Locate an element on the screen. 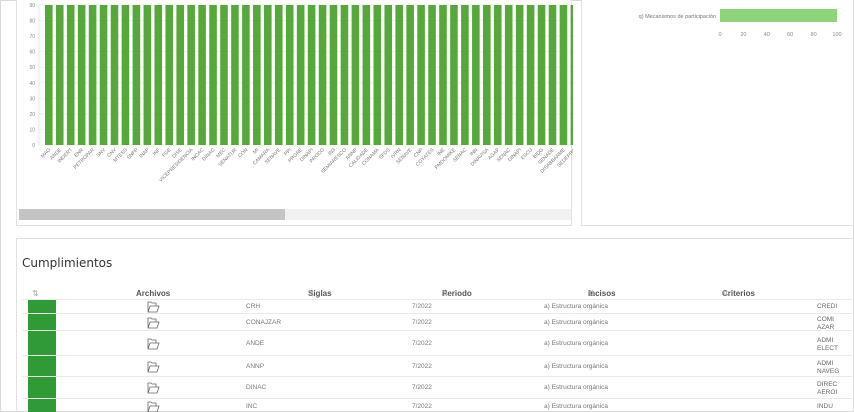 Image resolution: width=854 pixels, height=412 pixels. y-tick-label: 30 is located at coordinates (32, 99).